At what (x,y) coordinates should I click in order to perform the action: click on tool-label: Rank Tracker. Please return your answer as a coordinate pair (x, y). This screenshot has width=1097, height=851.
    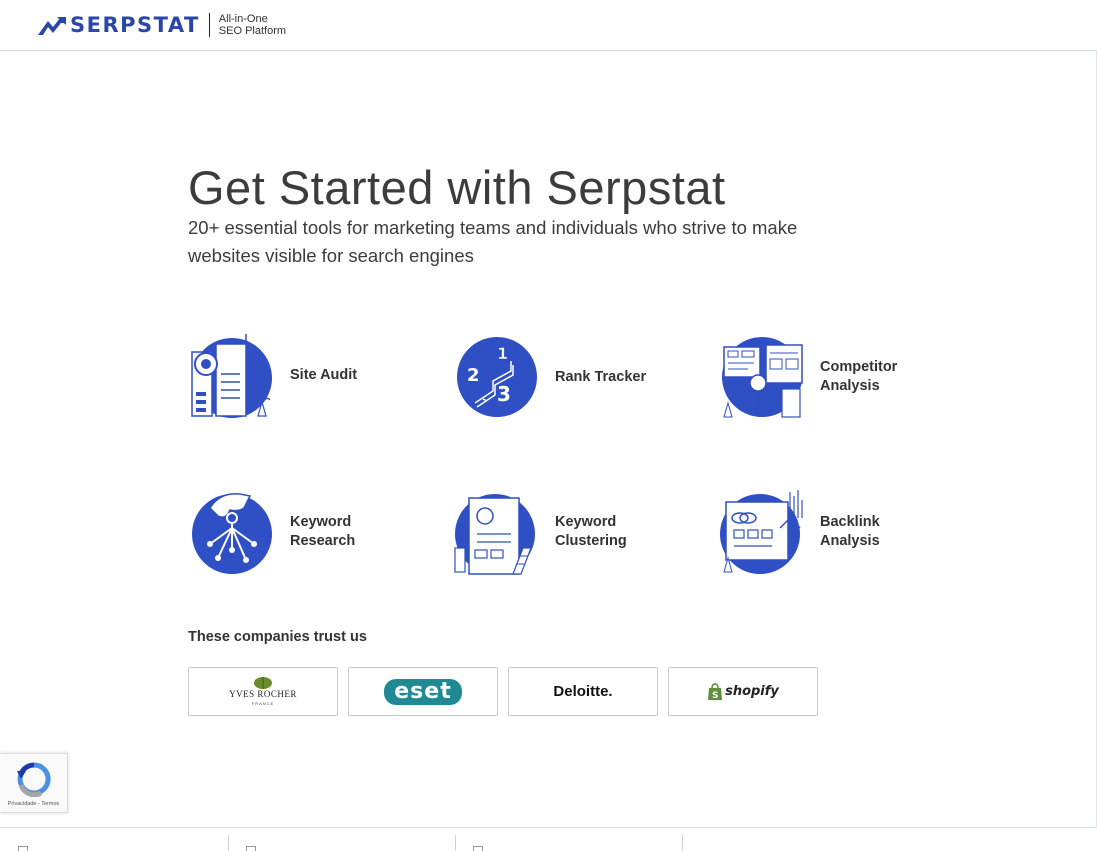
    Looking at the image, I should click on (601, 376).